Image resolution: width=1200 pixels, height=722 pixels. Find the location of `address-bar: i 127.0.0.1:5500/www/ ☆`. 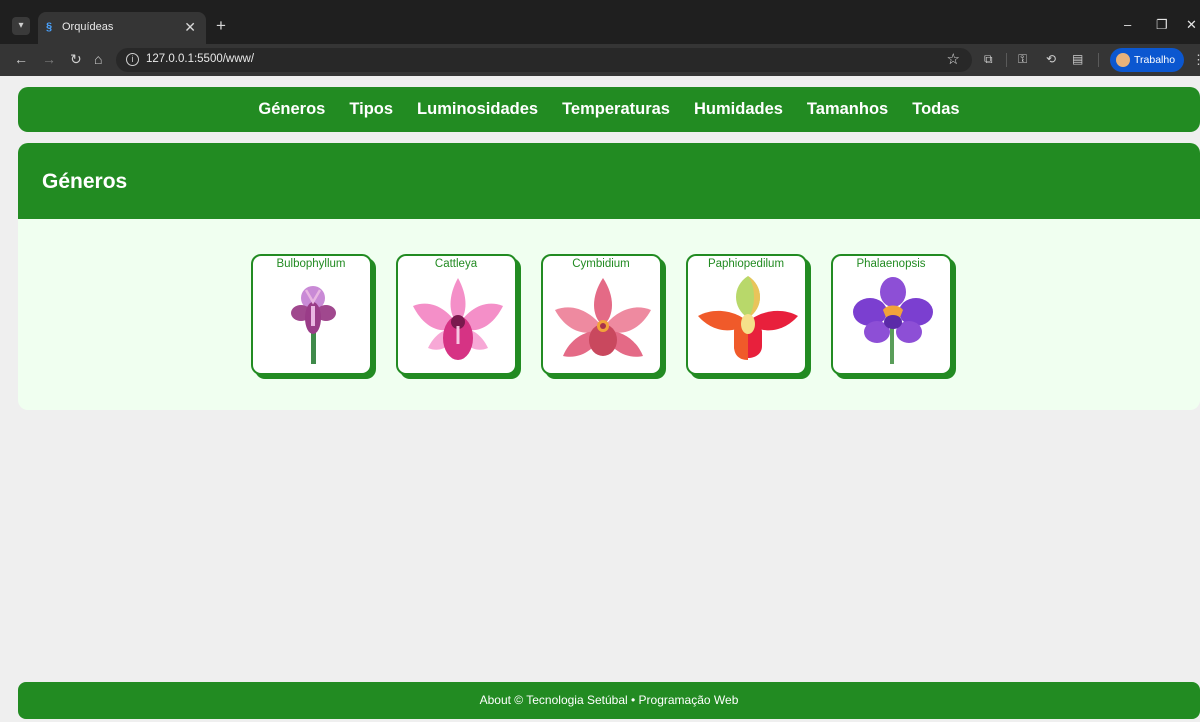

address-bar: i 127.0.0.1:5500/www/ ☆ is located at coordinates (544, 60).